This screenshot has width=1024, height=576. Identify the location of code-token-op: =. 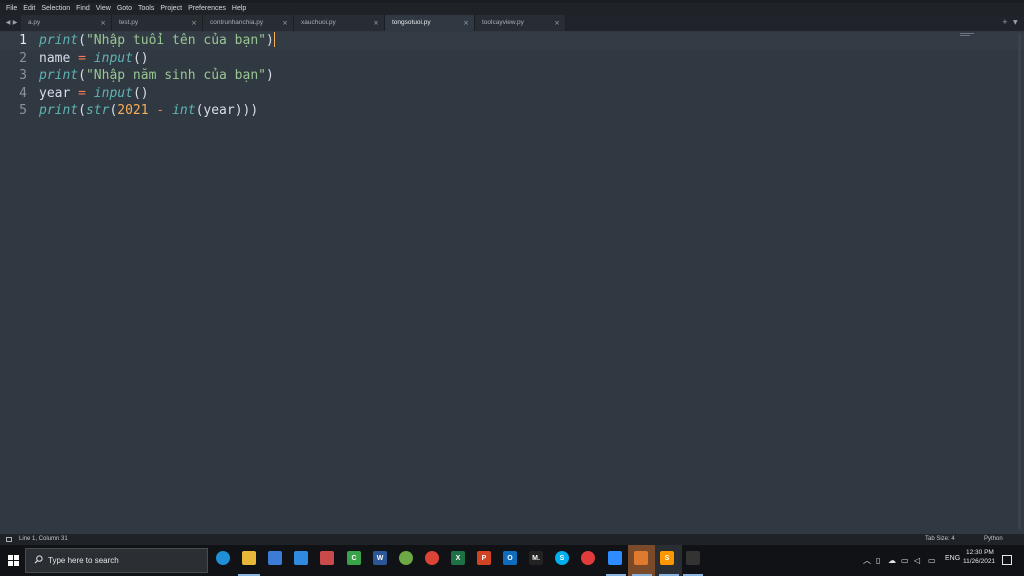
(82, 58).